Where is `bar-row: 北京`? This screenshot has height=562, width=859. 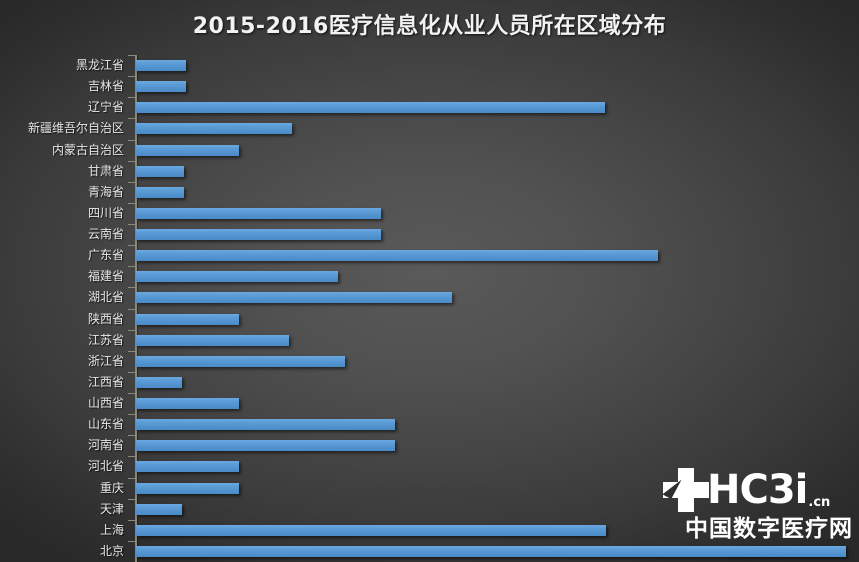 bar-row: 北京 is located at coordinates (429, 551).